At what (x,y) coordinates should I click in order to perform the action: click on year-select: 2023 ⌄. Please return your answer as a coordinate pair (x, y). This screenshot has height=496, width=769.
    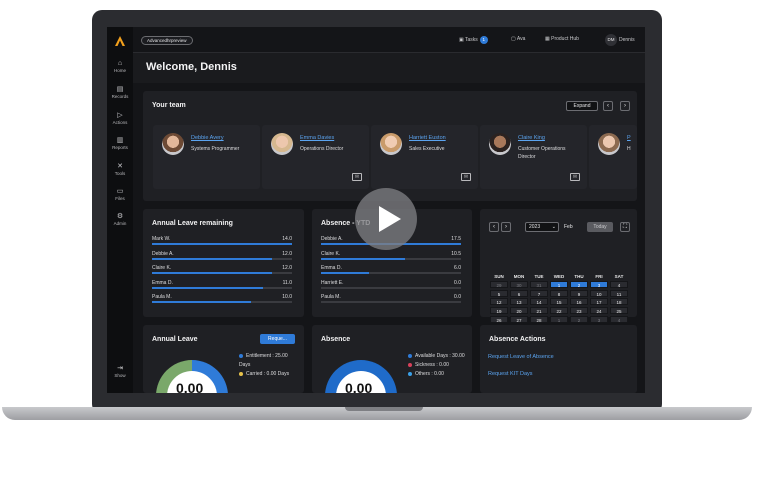
    Looking at the image, I should click on (542, 227).